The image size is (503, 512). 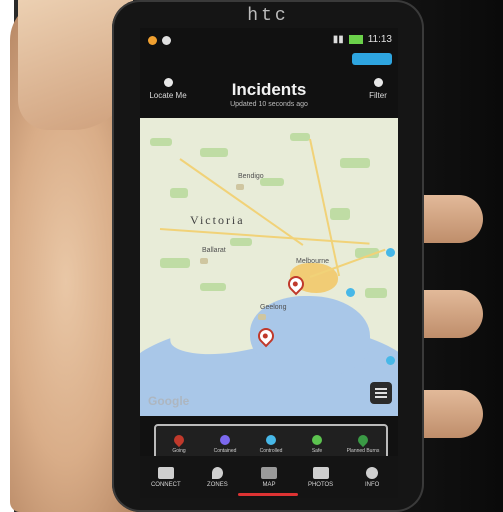 I want to click on list-view-button, so click(x=381, y=393).